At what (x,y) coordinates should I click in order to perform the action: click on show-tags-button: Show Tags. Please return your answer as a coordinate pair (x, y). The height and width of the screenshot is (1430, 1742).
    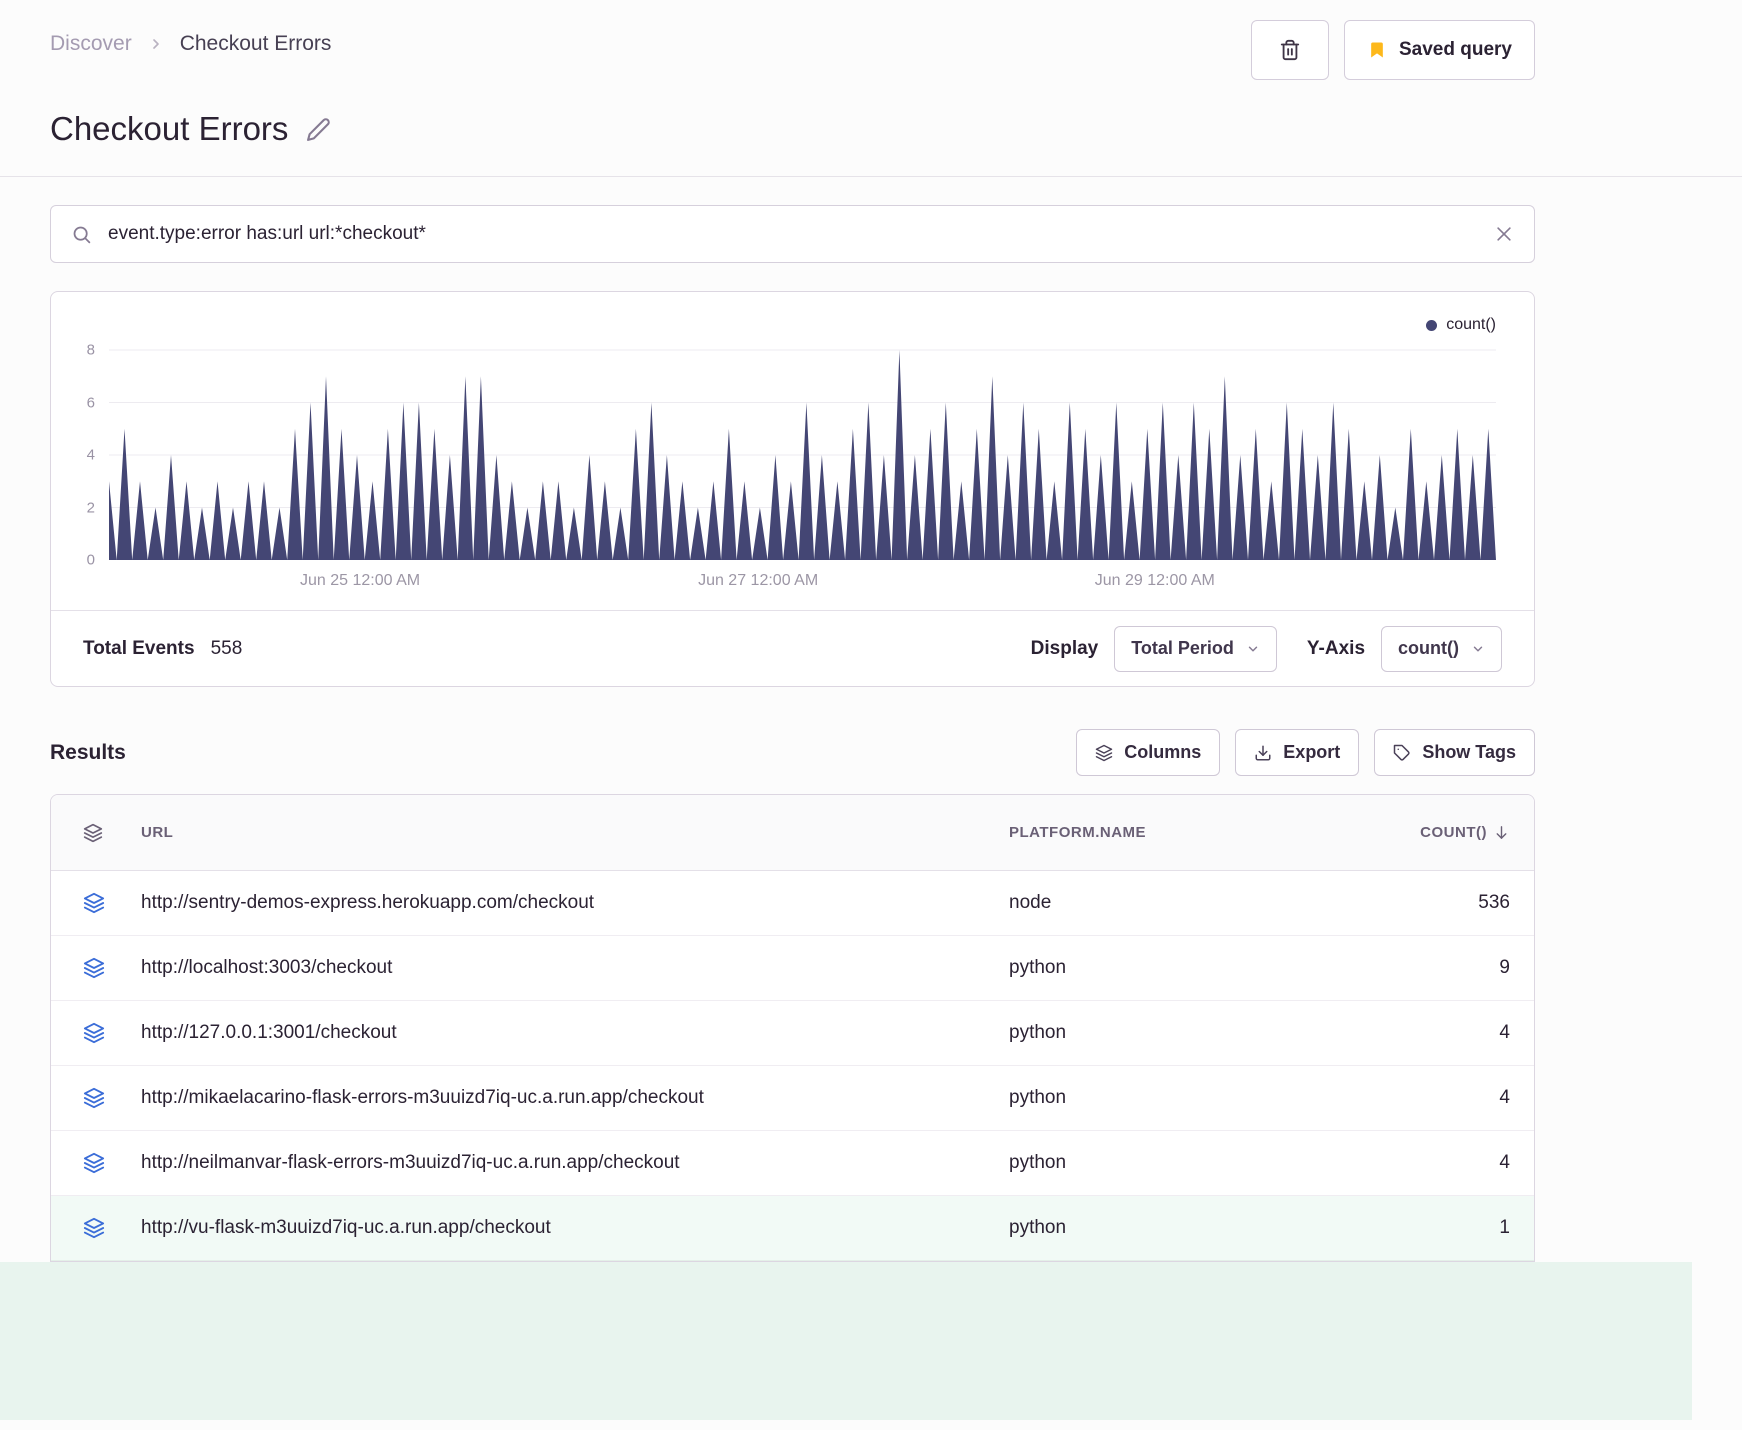
    Looking at the image, I should click on (1454, 752).